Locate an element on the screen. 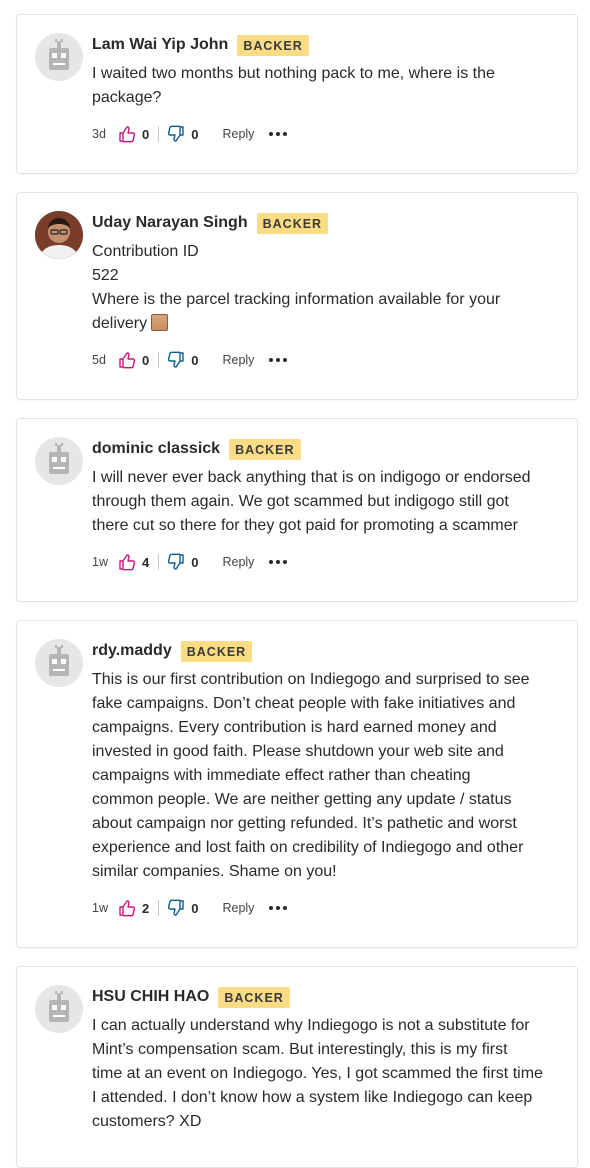  photo-avatar is located at coordinates (59, 235).